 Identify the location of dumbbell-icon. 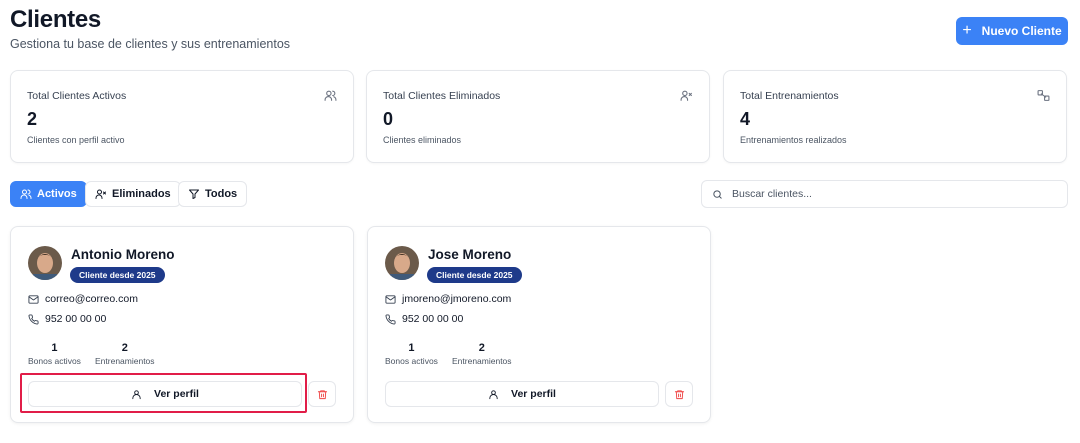
(1043, 95).